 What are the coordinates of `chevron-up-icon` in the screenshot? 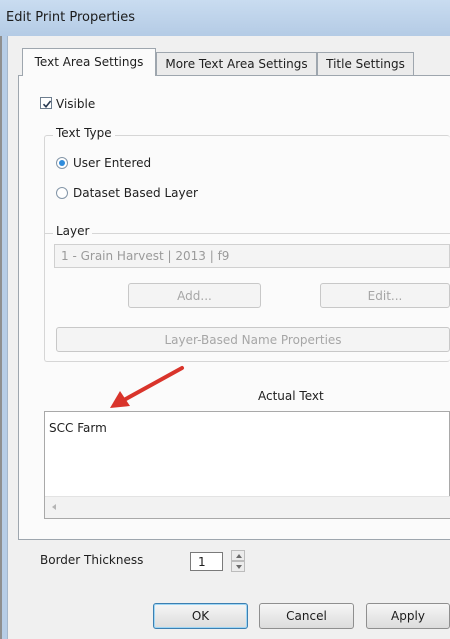 It's located at (239, 556).